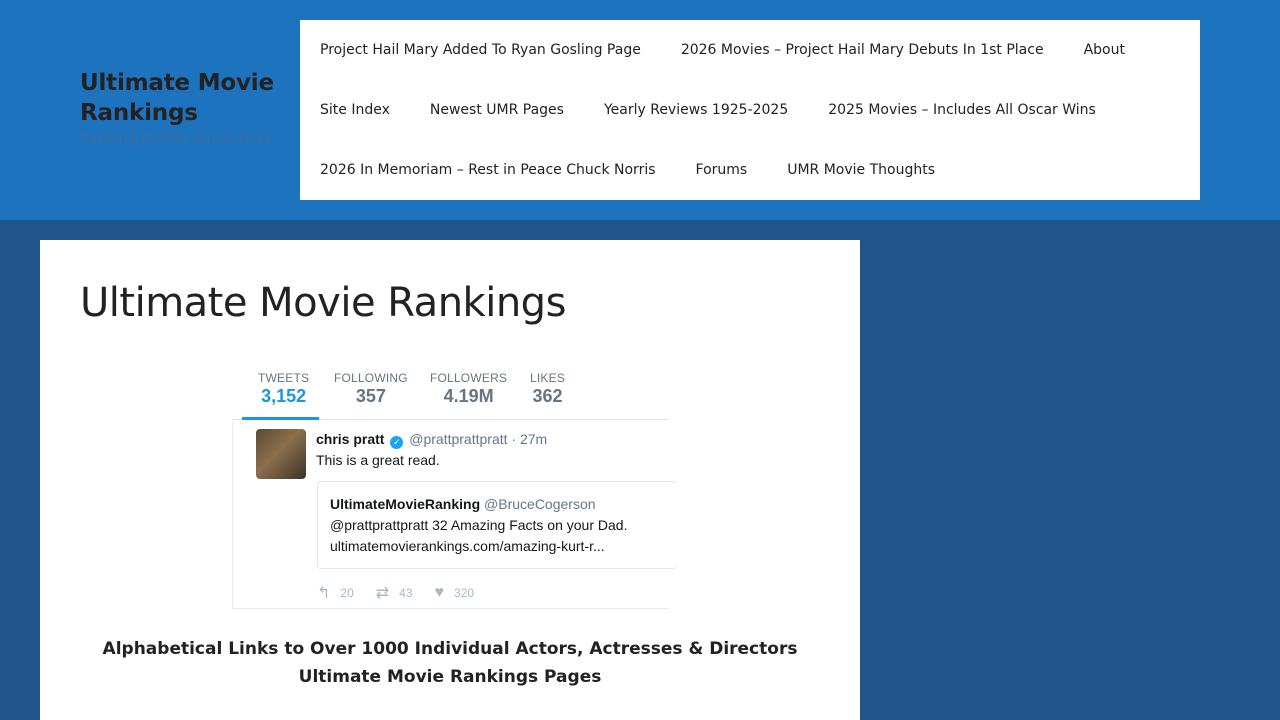  I want to click on tweet-author-handle: @prattprattpratt · 27m, so click(478, 439).